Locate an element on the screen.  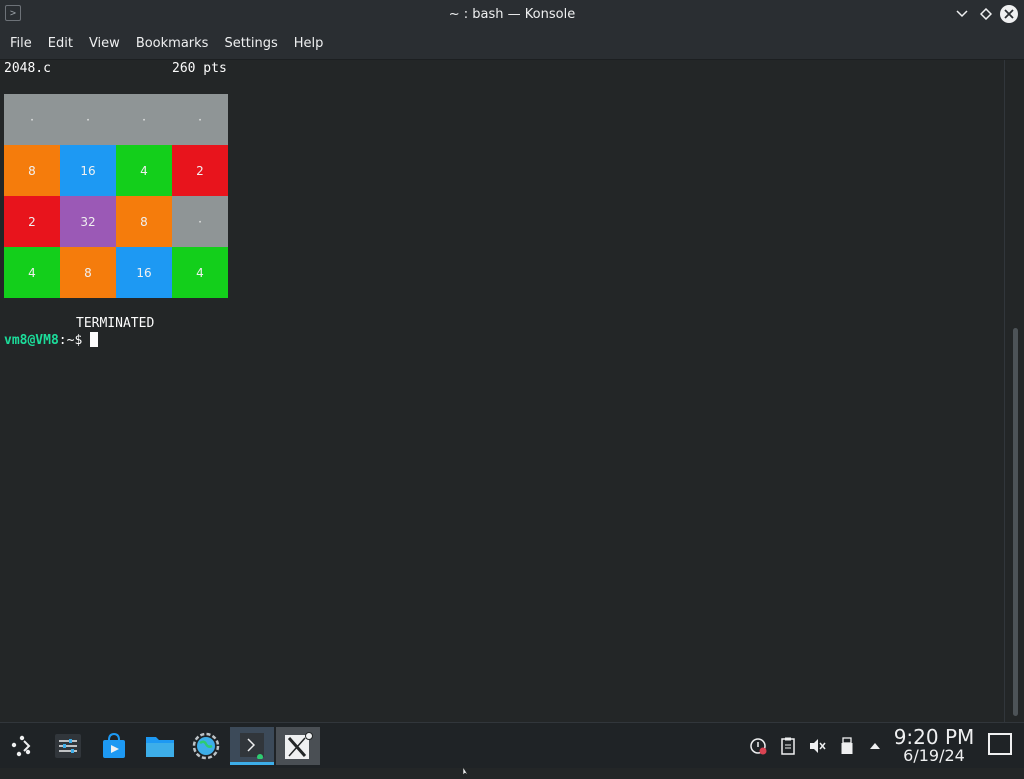
clock-date: 6/19/24 is located at coordinates (934, 756).